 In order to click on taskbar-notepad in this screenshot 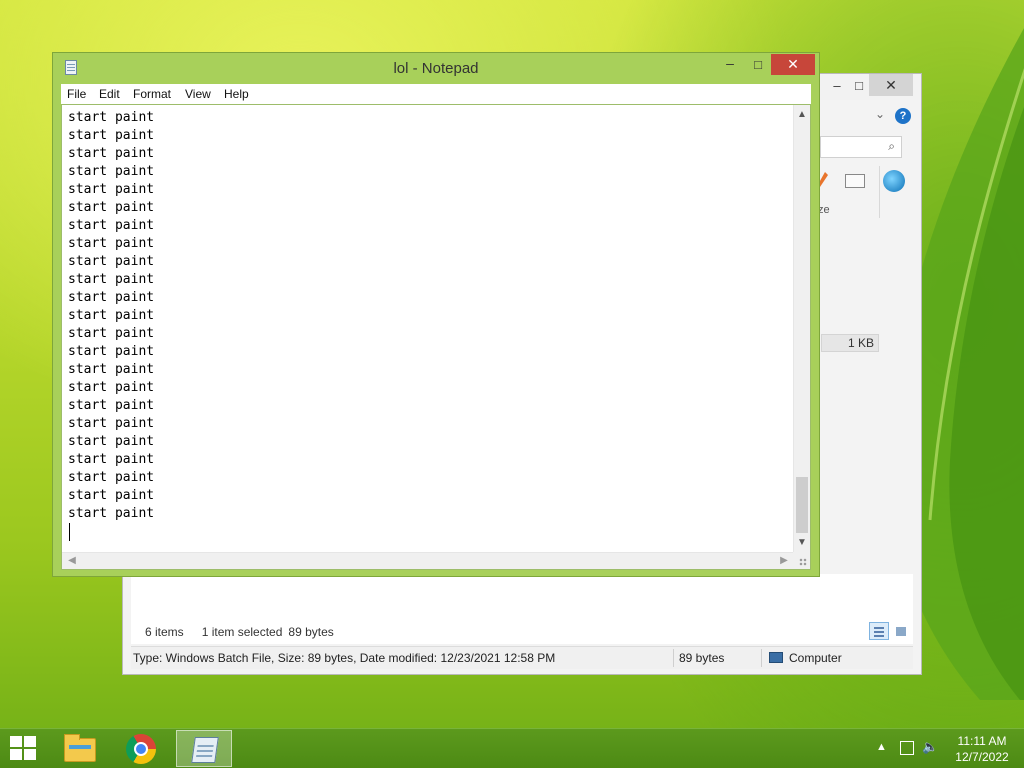, I will do `click(204, 748)`.